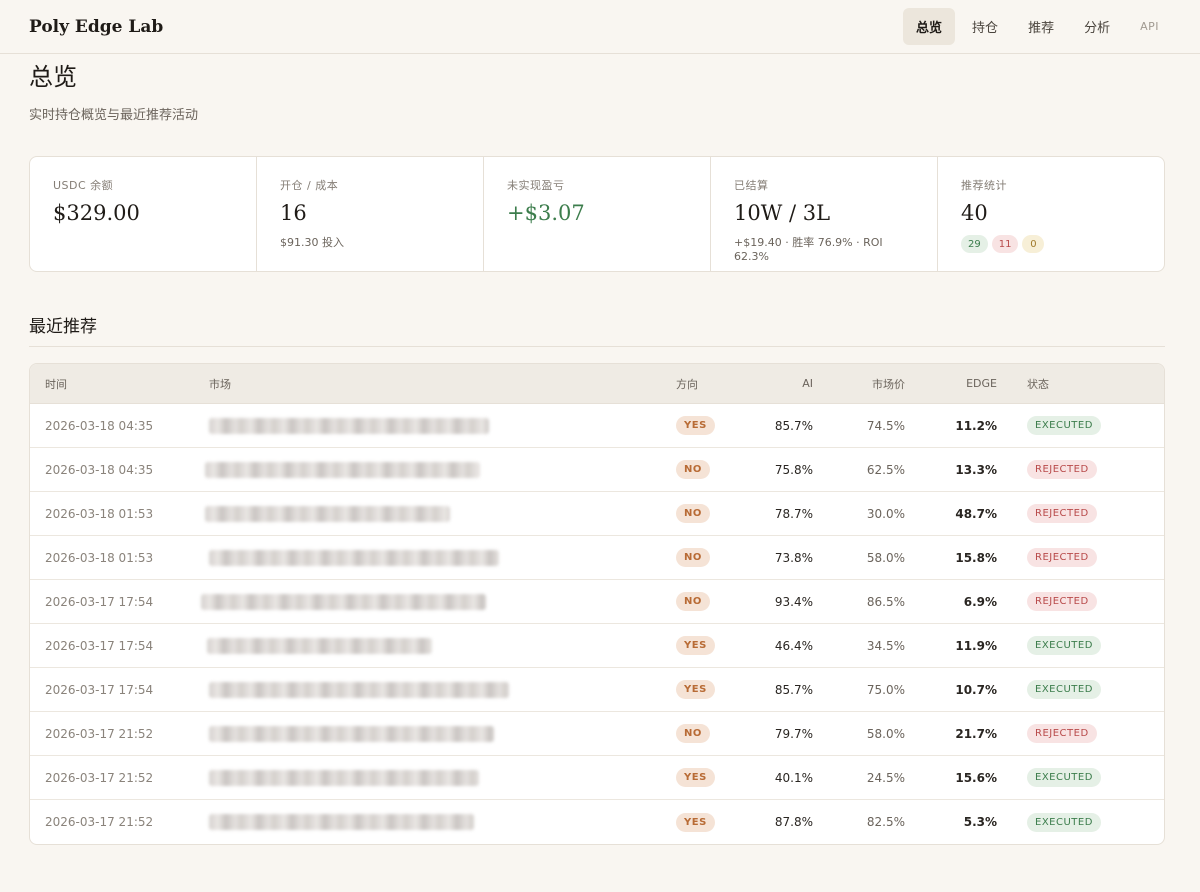 This screenshot has width=1200, height=892. Describe the element at coordinates (793, 557) in the screenshot. I see `cell-ai: 73.8%` at that location.